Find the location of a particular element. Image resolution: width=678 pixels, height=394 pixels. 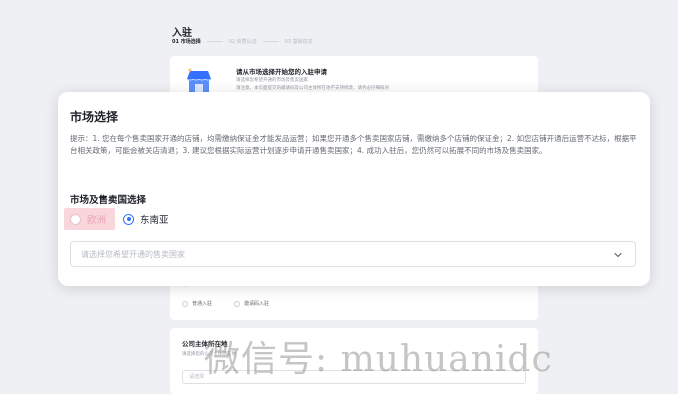

market-radio-group: 欧洲 东南亚 is located at coordinates (116, 219).